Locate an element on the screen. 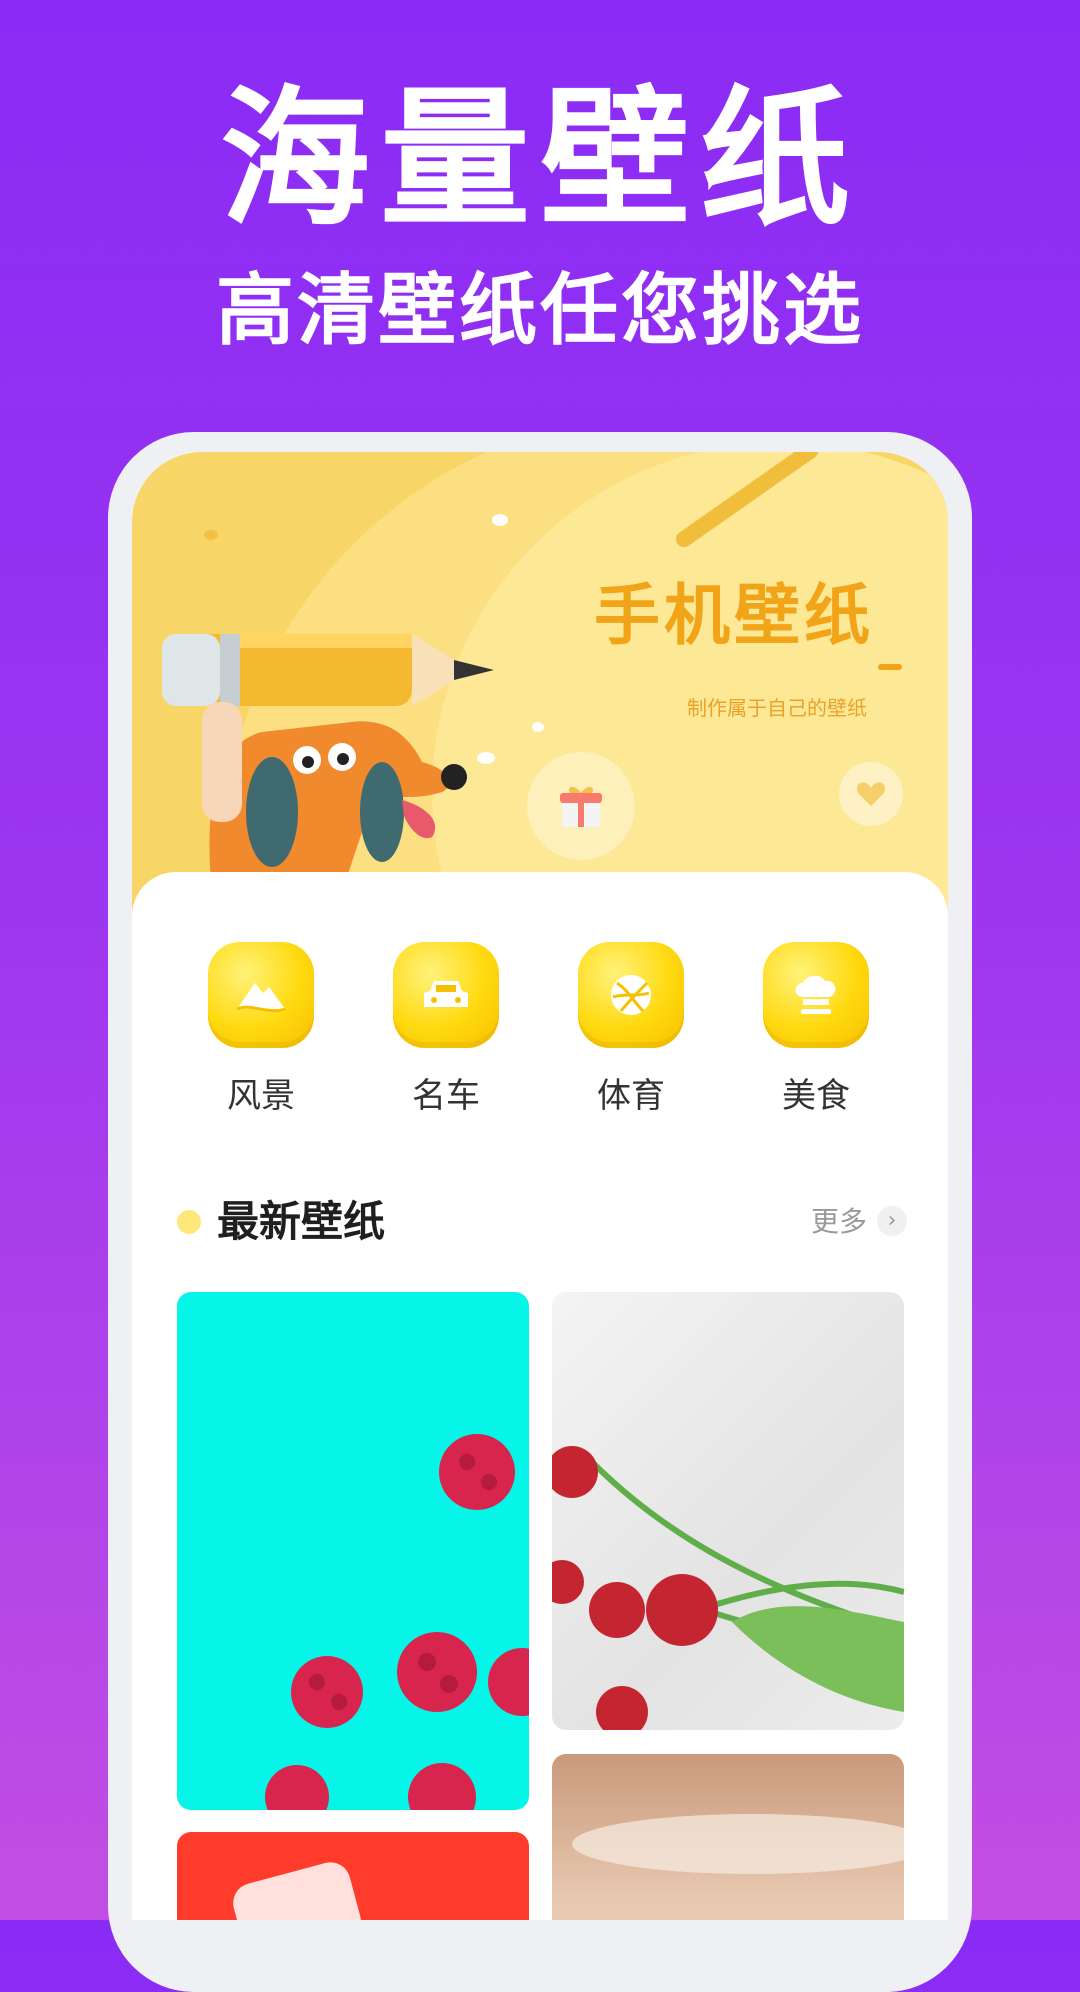 The height and width of the screenshot is (1992, 1080). category-food: 美食 is located at coordinates (816, 1029).